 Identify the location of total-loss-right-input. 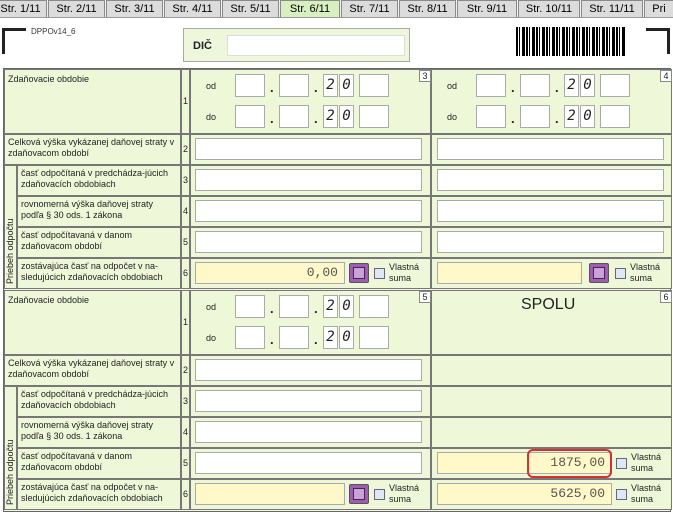
(550, 149).